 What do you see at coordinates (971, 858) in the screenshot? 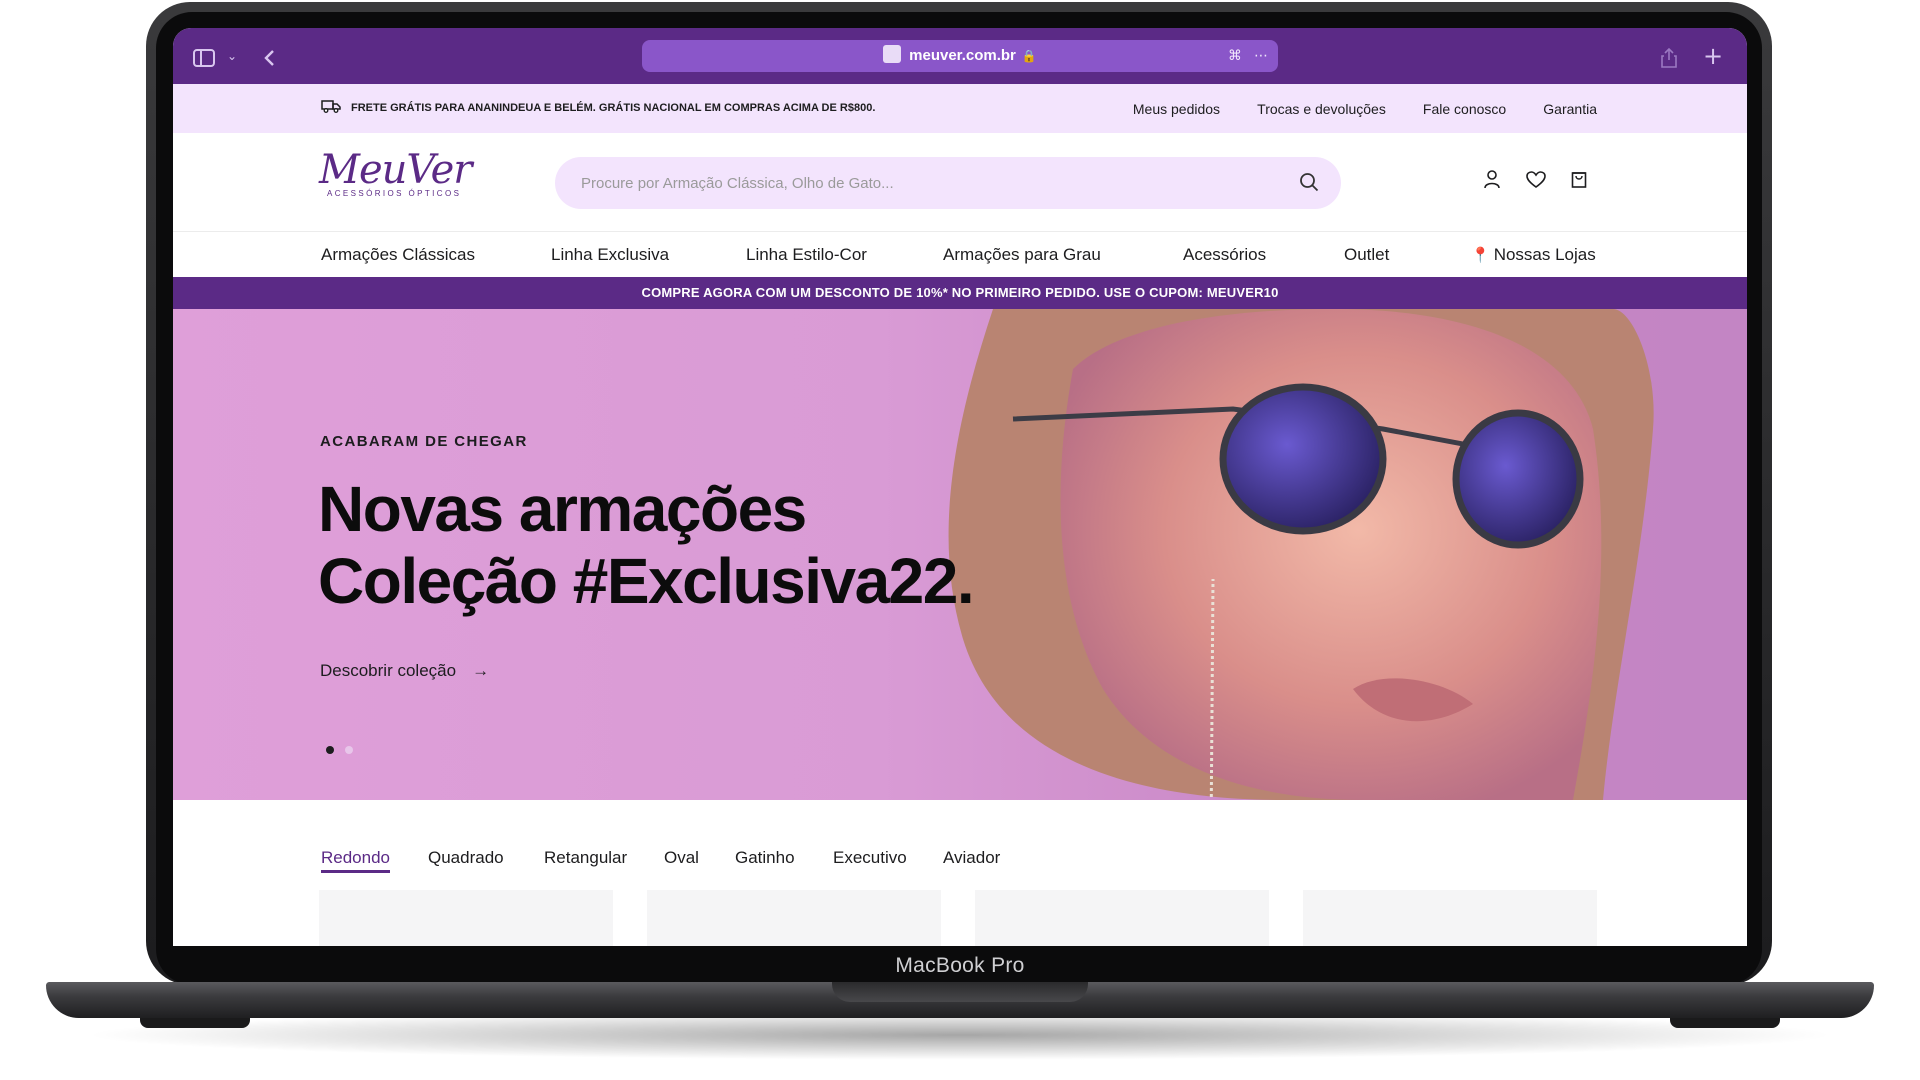
I see `tab-aviador: Aviador` at bounding box center [971, 858].